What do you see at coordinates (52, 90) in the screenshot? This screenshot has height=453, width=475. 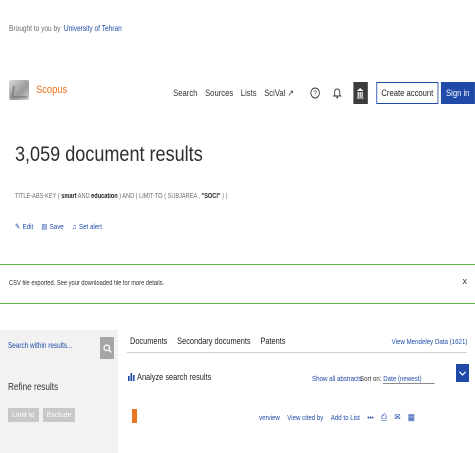 I see `brand-name: Scopus` at bounding box center [52, 90].